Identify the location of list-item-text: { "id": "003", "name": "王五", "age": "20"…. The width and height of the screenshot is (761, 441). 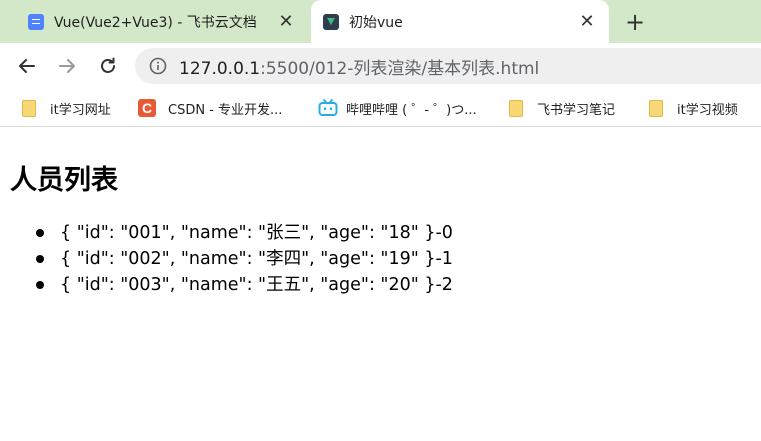
(256, 285).